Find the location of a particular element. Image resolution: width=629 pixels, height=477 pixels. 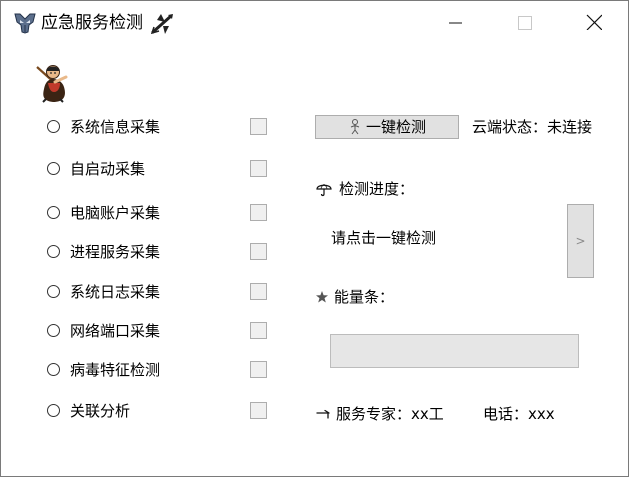

option-radio-processes is located at coordinates (53, 251).